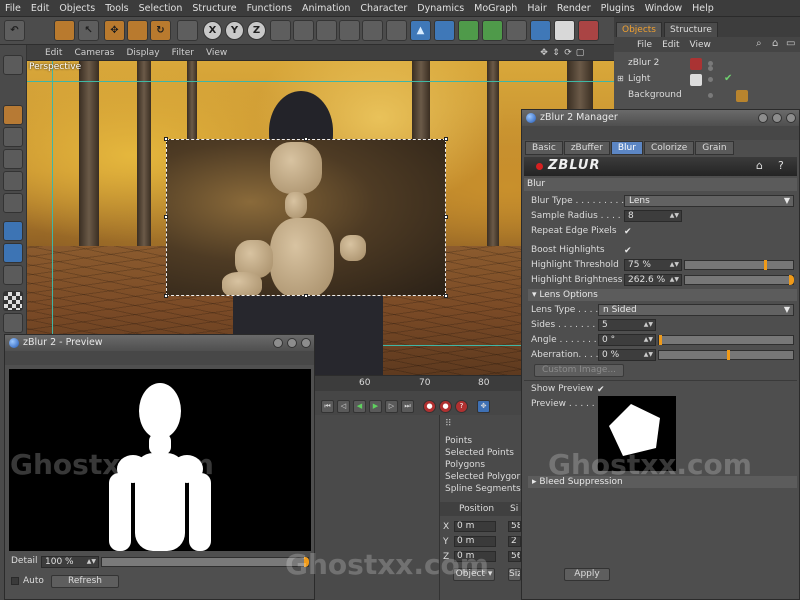  What do you see at coordinates (669, 148) in the screenshot?
I see `tab-colorize: Colorize` at bounding box center [669, 148].